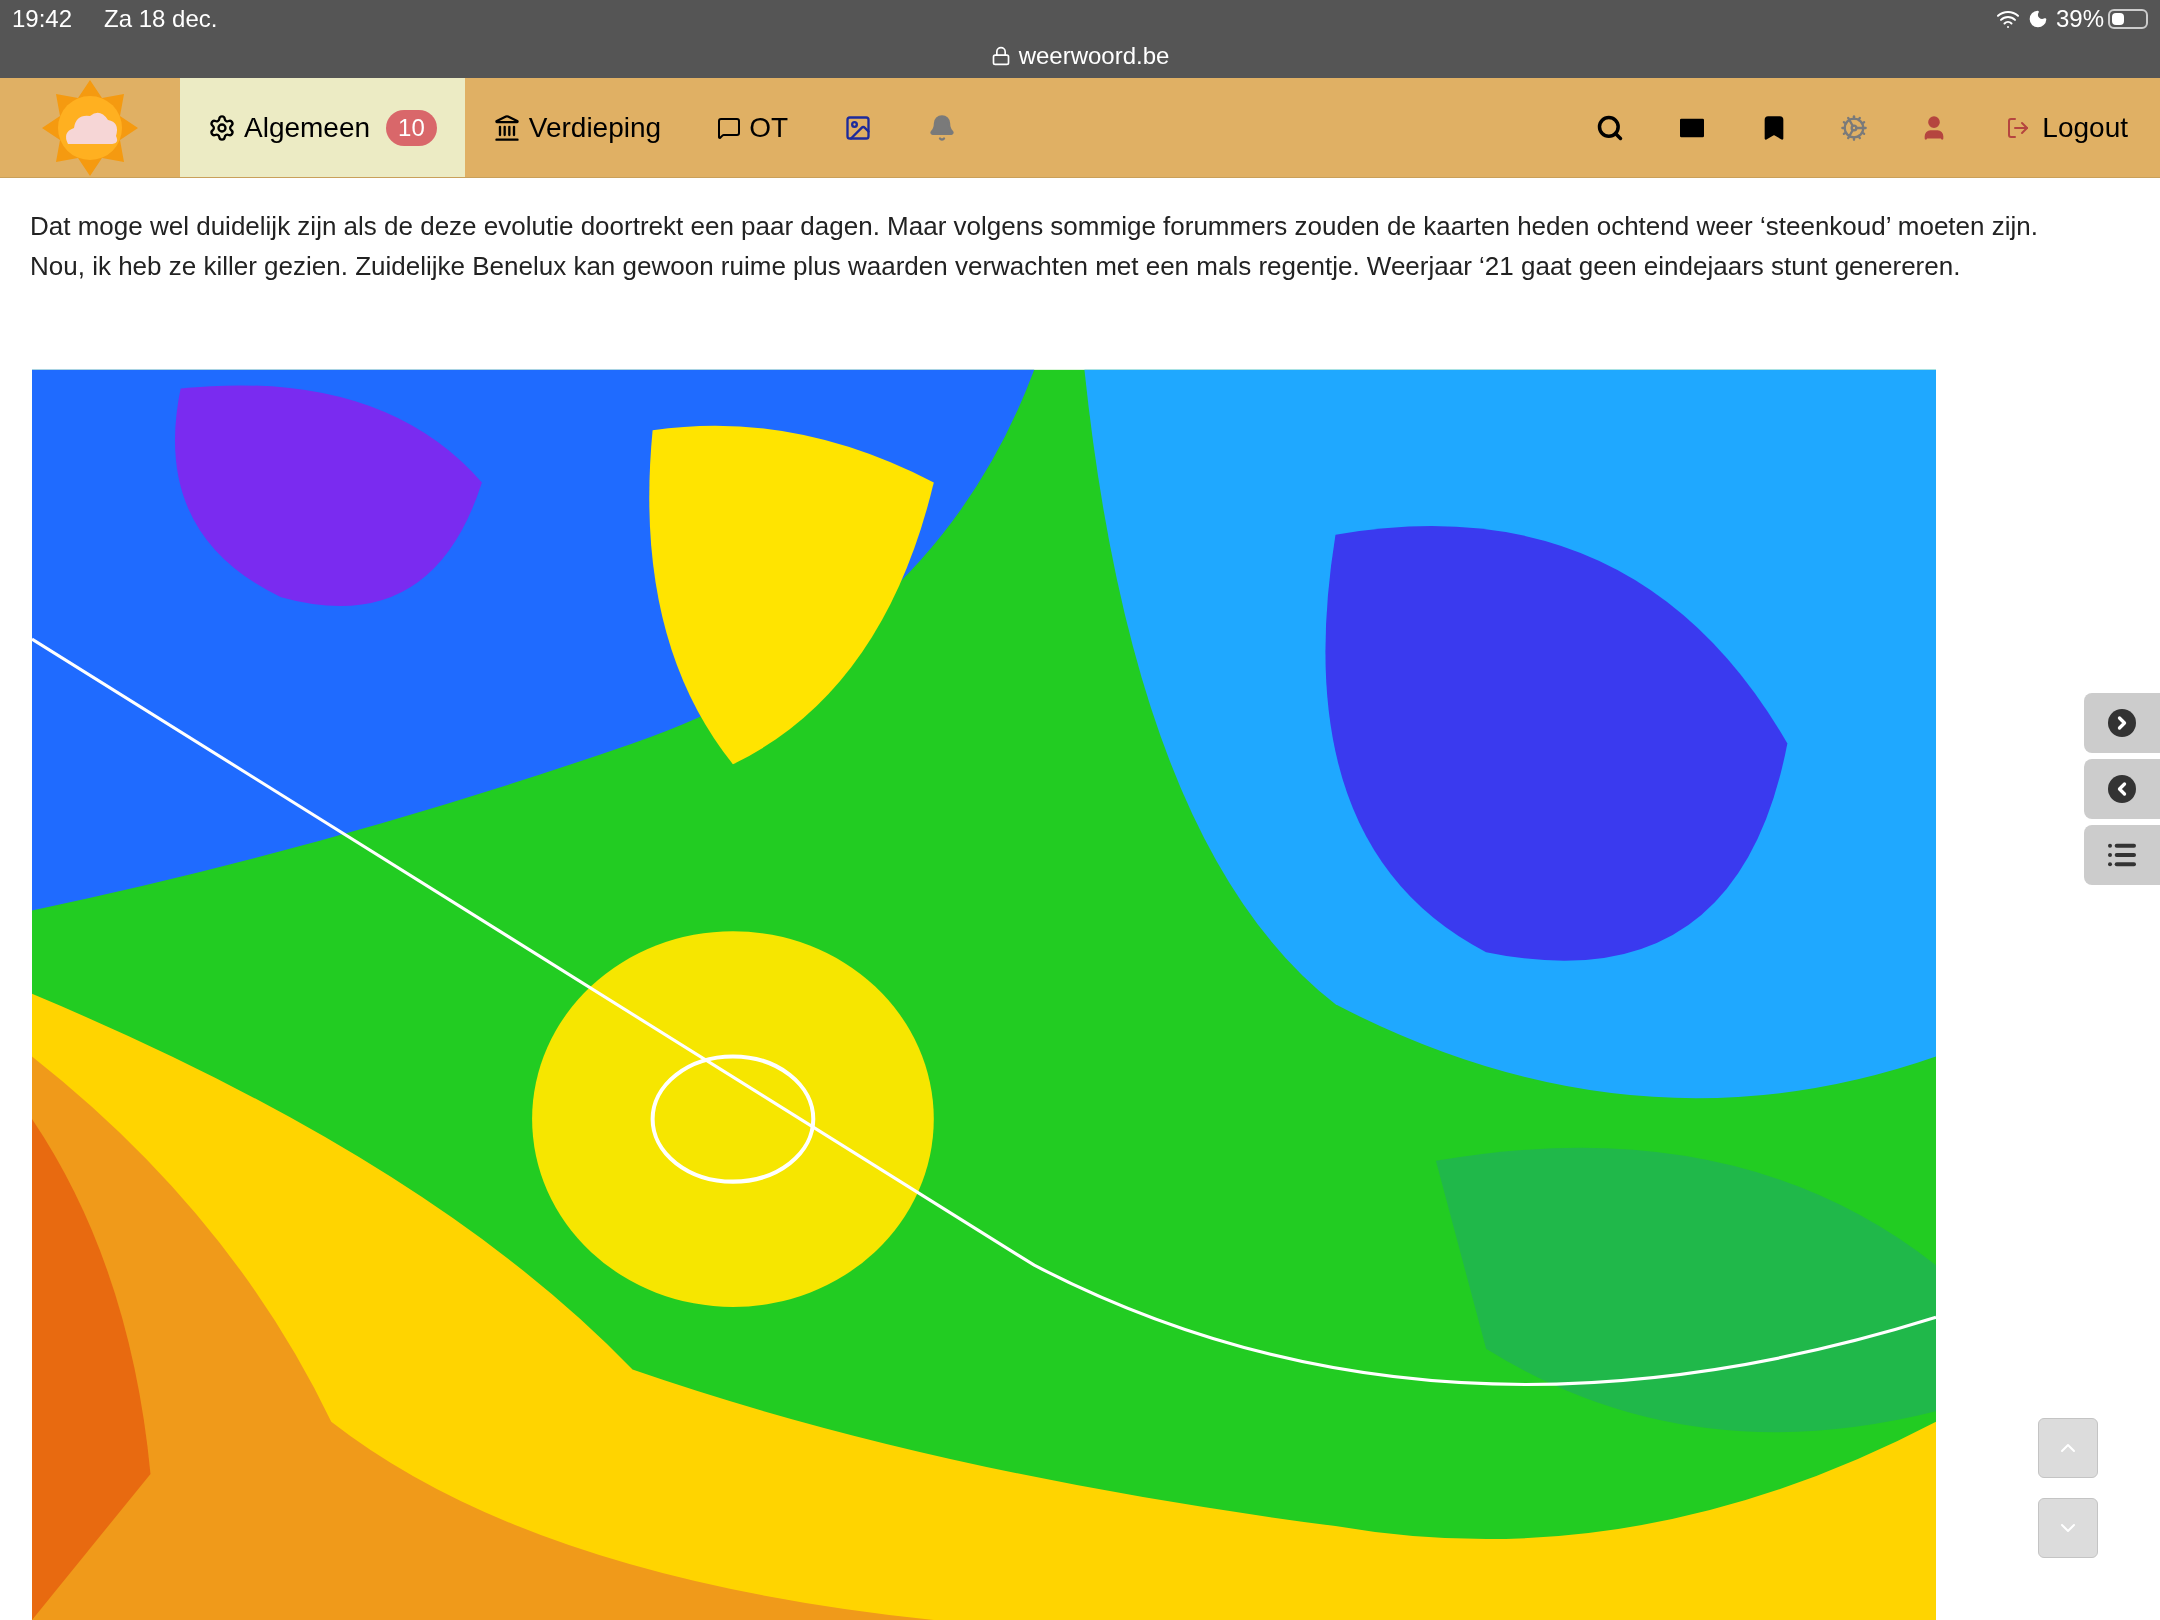 The width and height of the screenshot is (2160, 1620). What do you see at coordinates (42, 19) in the screenshot?
I see `status-time: 19:42` at bounding box center [42, 19].